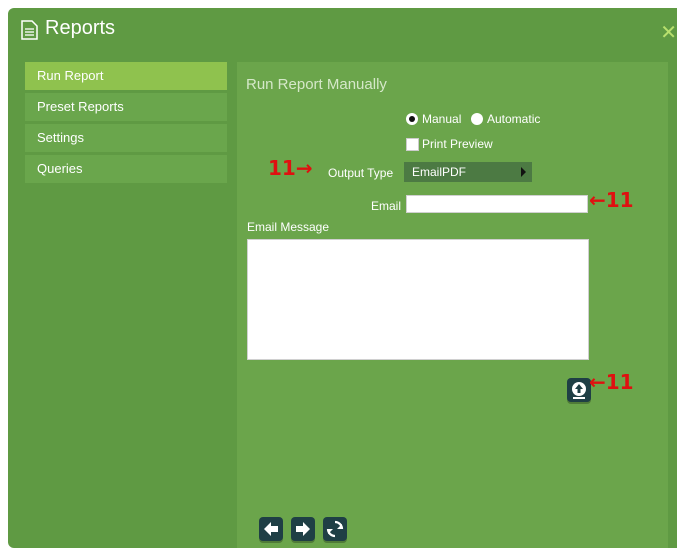 Image resolution: width=677 pixels, height=548 pixels. I want to click on email-message-label: Email Message, so click(288, 227).